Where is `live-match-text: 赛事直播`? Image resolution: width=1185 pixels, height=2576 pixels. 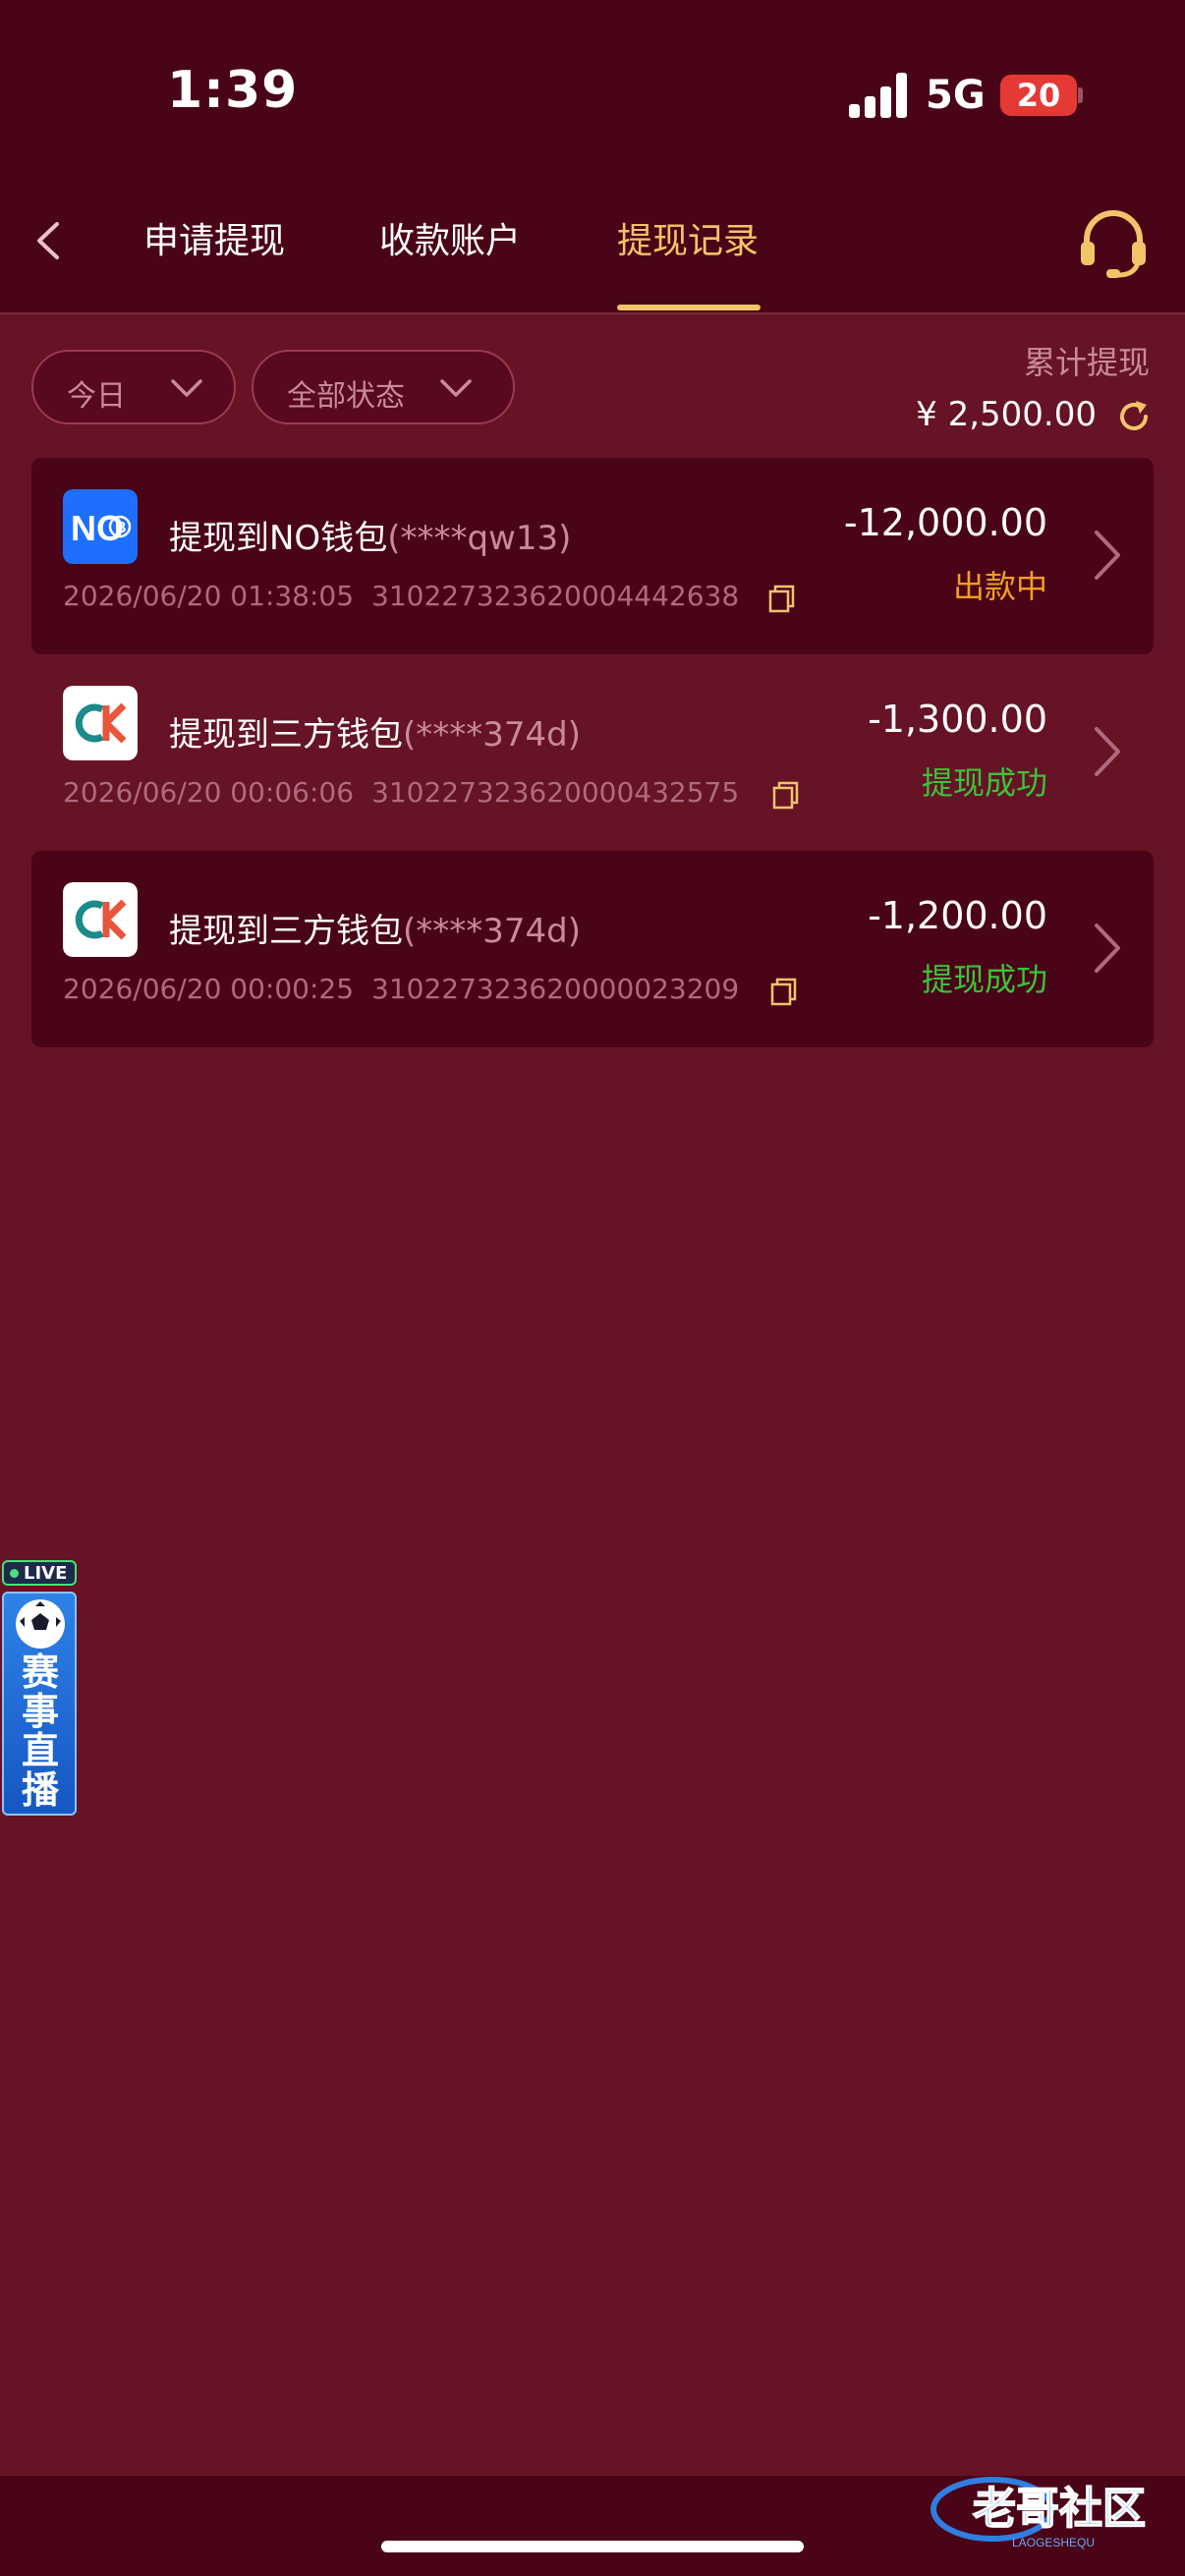
live-match-text: 赛事直播 is located at coordinates (40, 1731).